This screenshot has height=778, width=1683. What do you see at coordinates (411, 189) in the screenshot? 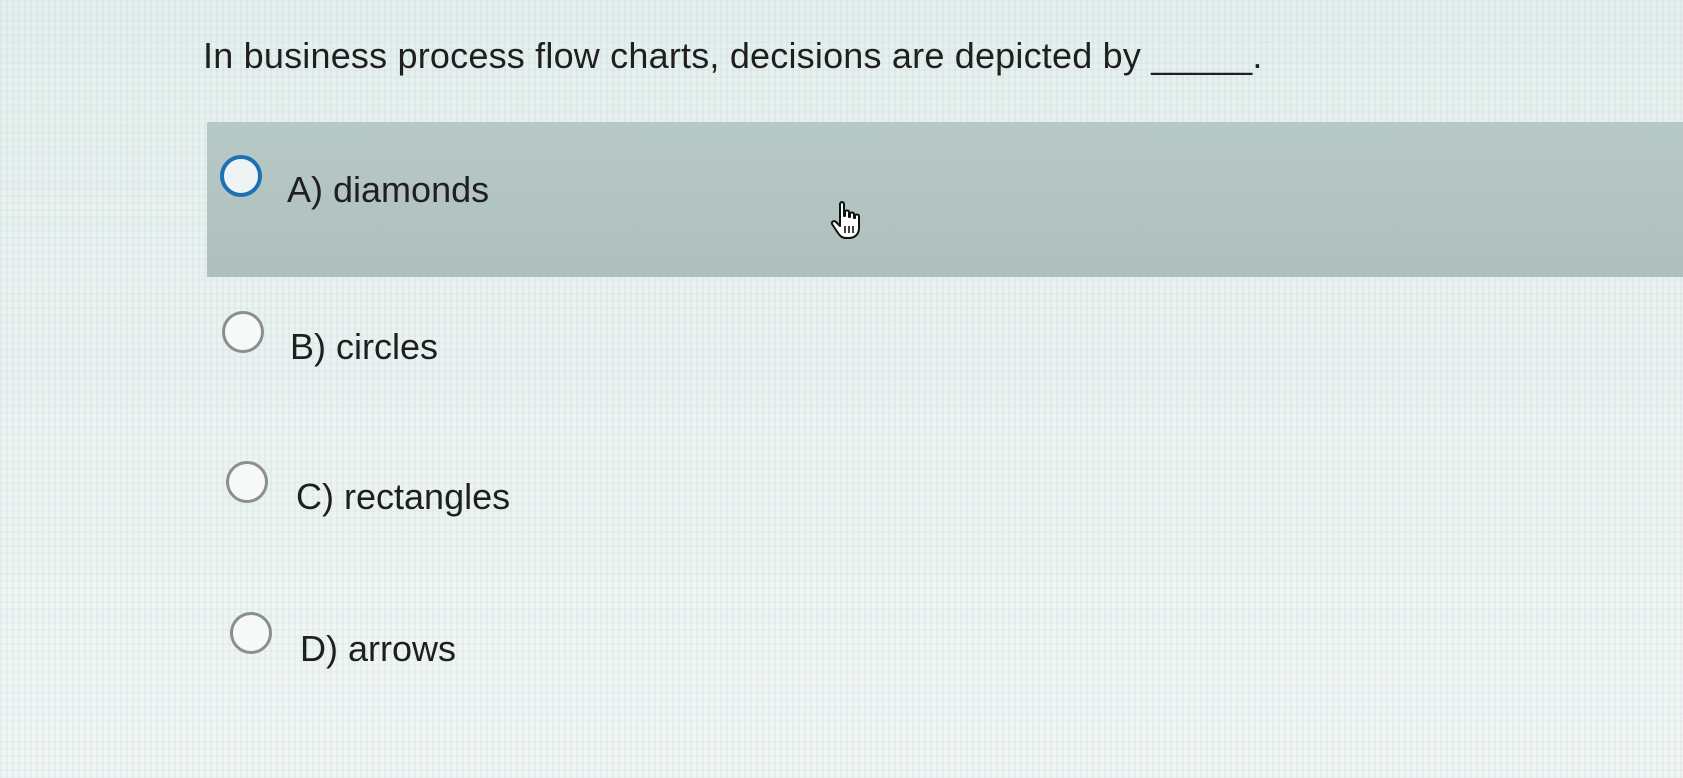
I see `option-a-text: diamonds` at bounding box center [411, 189].